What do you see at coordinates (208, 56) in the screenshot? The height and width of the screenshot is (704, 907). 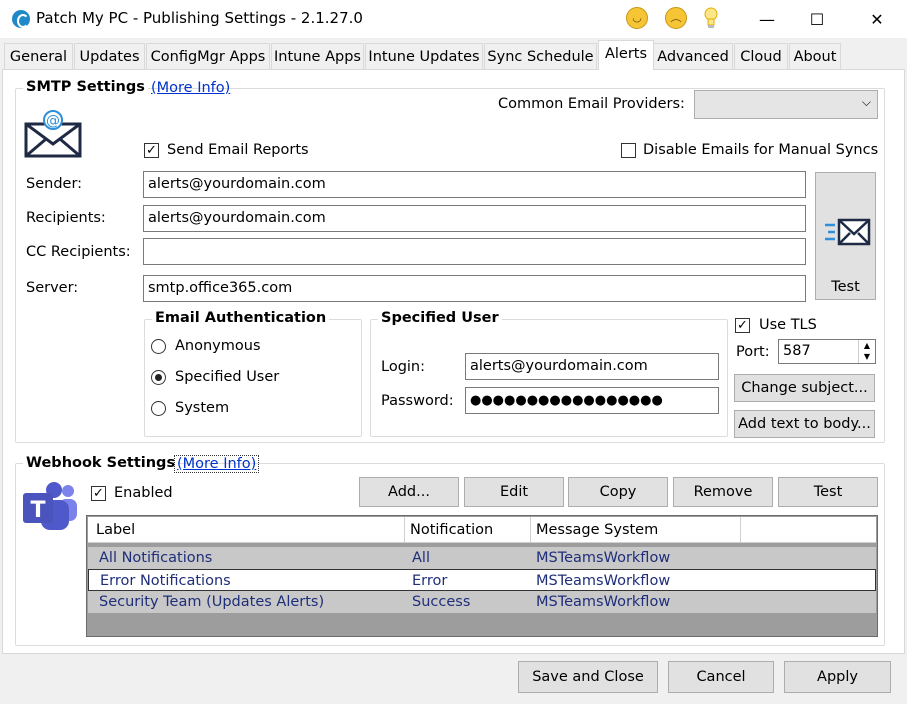 I see `tab-configmgr-apps: ConfigMgr Apps` at bounding box center [208, 56].